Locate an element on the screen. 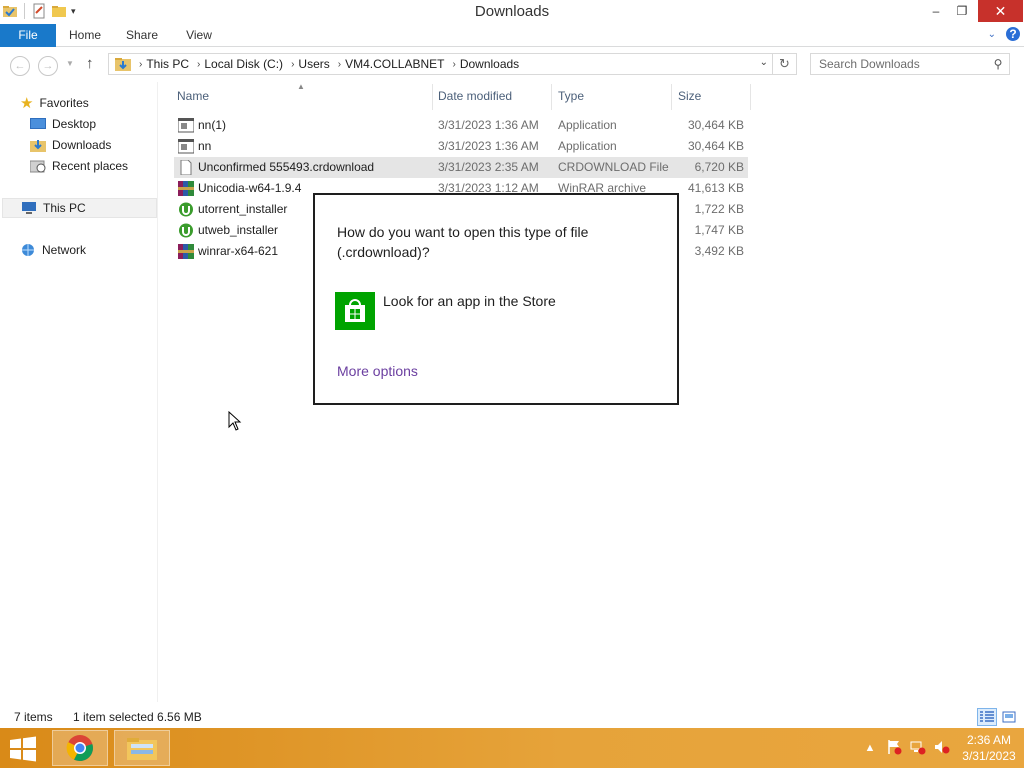 The height and width of the screenshot is (768, 1024). column-header-date: Date modified is located at coordinates (475, 97).